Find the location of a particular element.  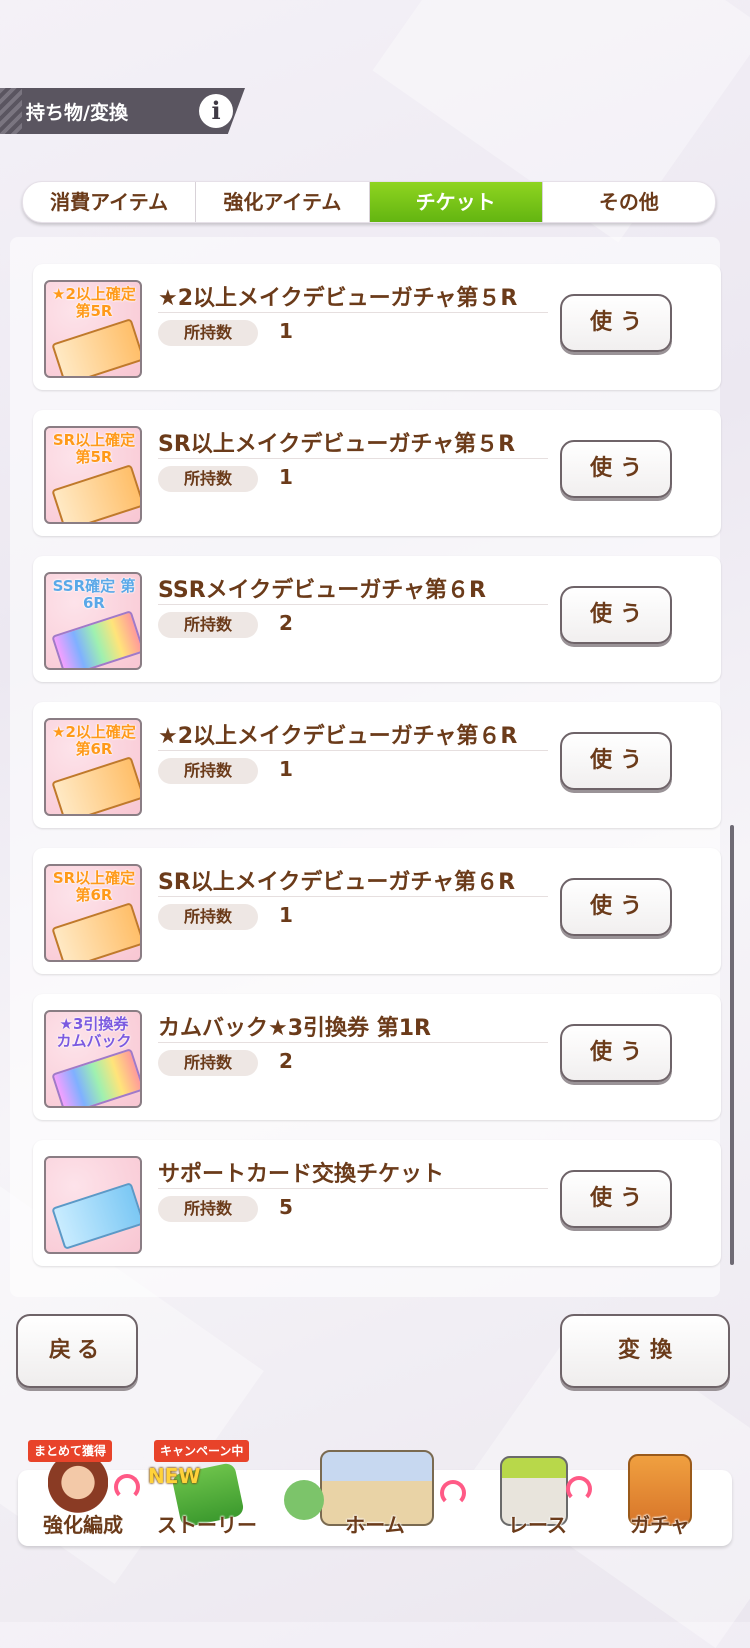

list-item: ★2以上確定 第5R ★2以上メイクデビューガチャ第５R 所持数 1 使う is located at coordinates (377, 327).